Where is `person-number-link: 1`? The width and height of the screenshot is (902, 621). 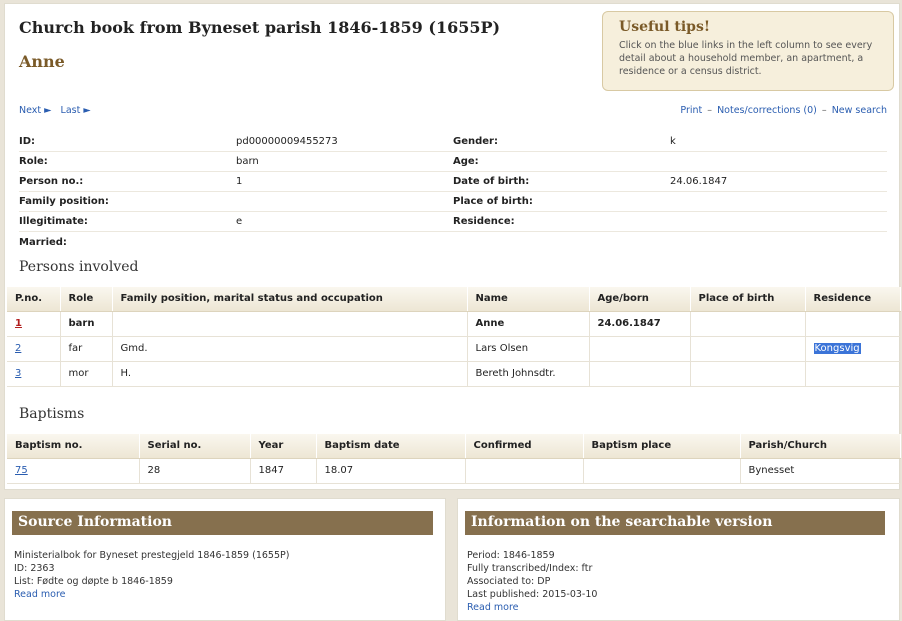 person-number-link: 1 is located at coordinates (18, 323).